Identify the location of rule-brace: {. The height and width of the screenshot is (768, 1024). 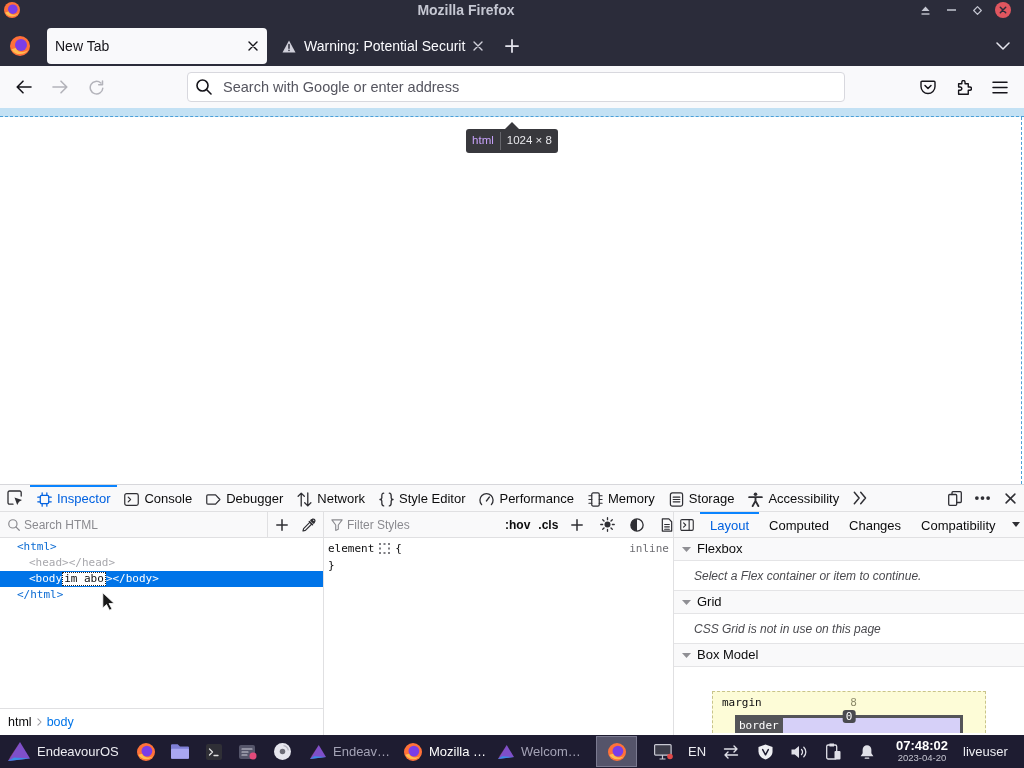
(398, 549).